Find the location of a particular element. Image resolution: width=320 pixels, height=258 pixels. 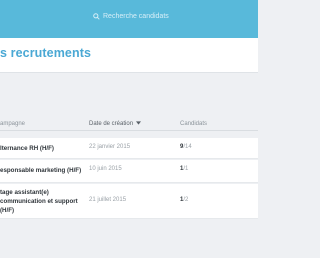

table-row: lternance RH (H/F) 22 janvier 2015 9/14 is located at coordinates (129, 148).